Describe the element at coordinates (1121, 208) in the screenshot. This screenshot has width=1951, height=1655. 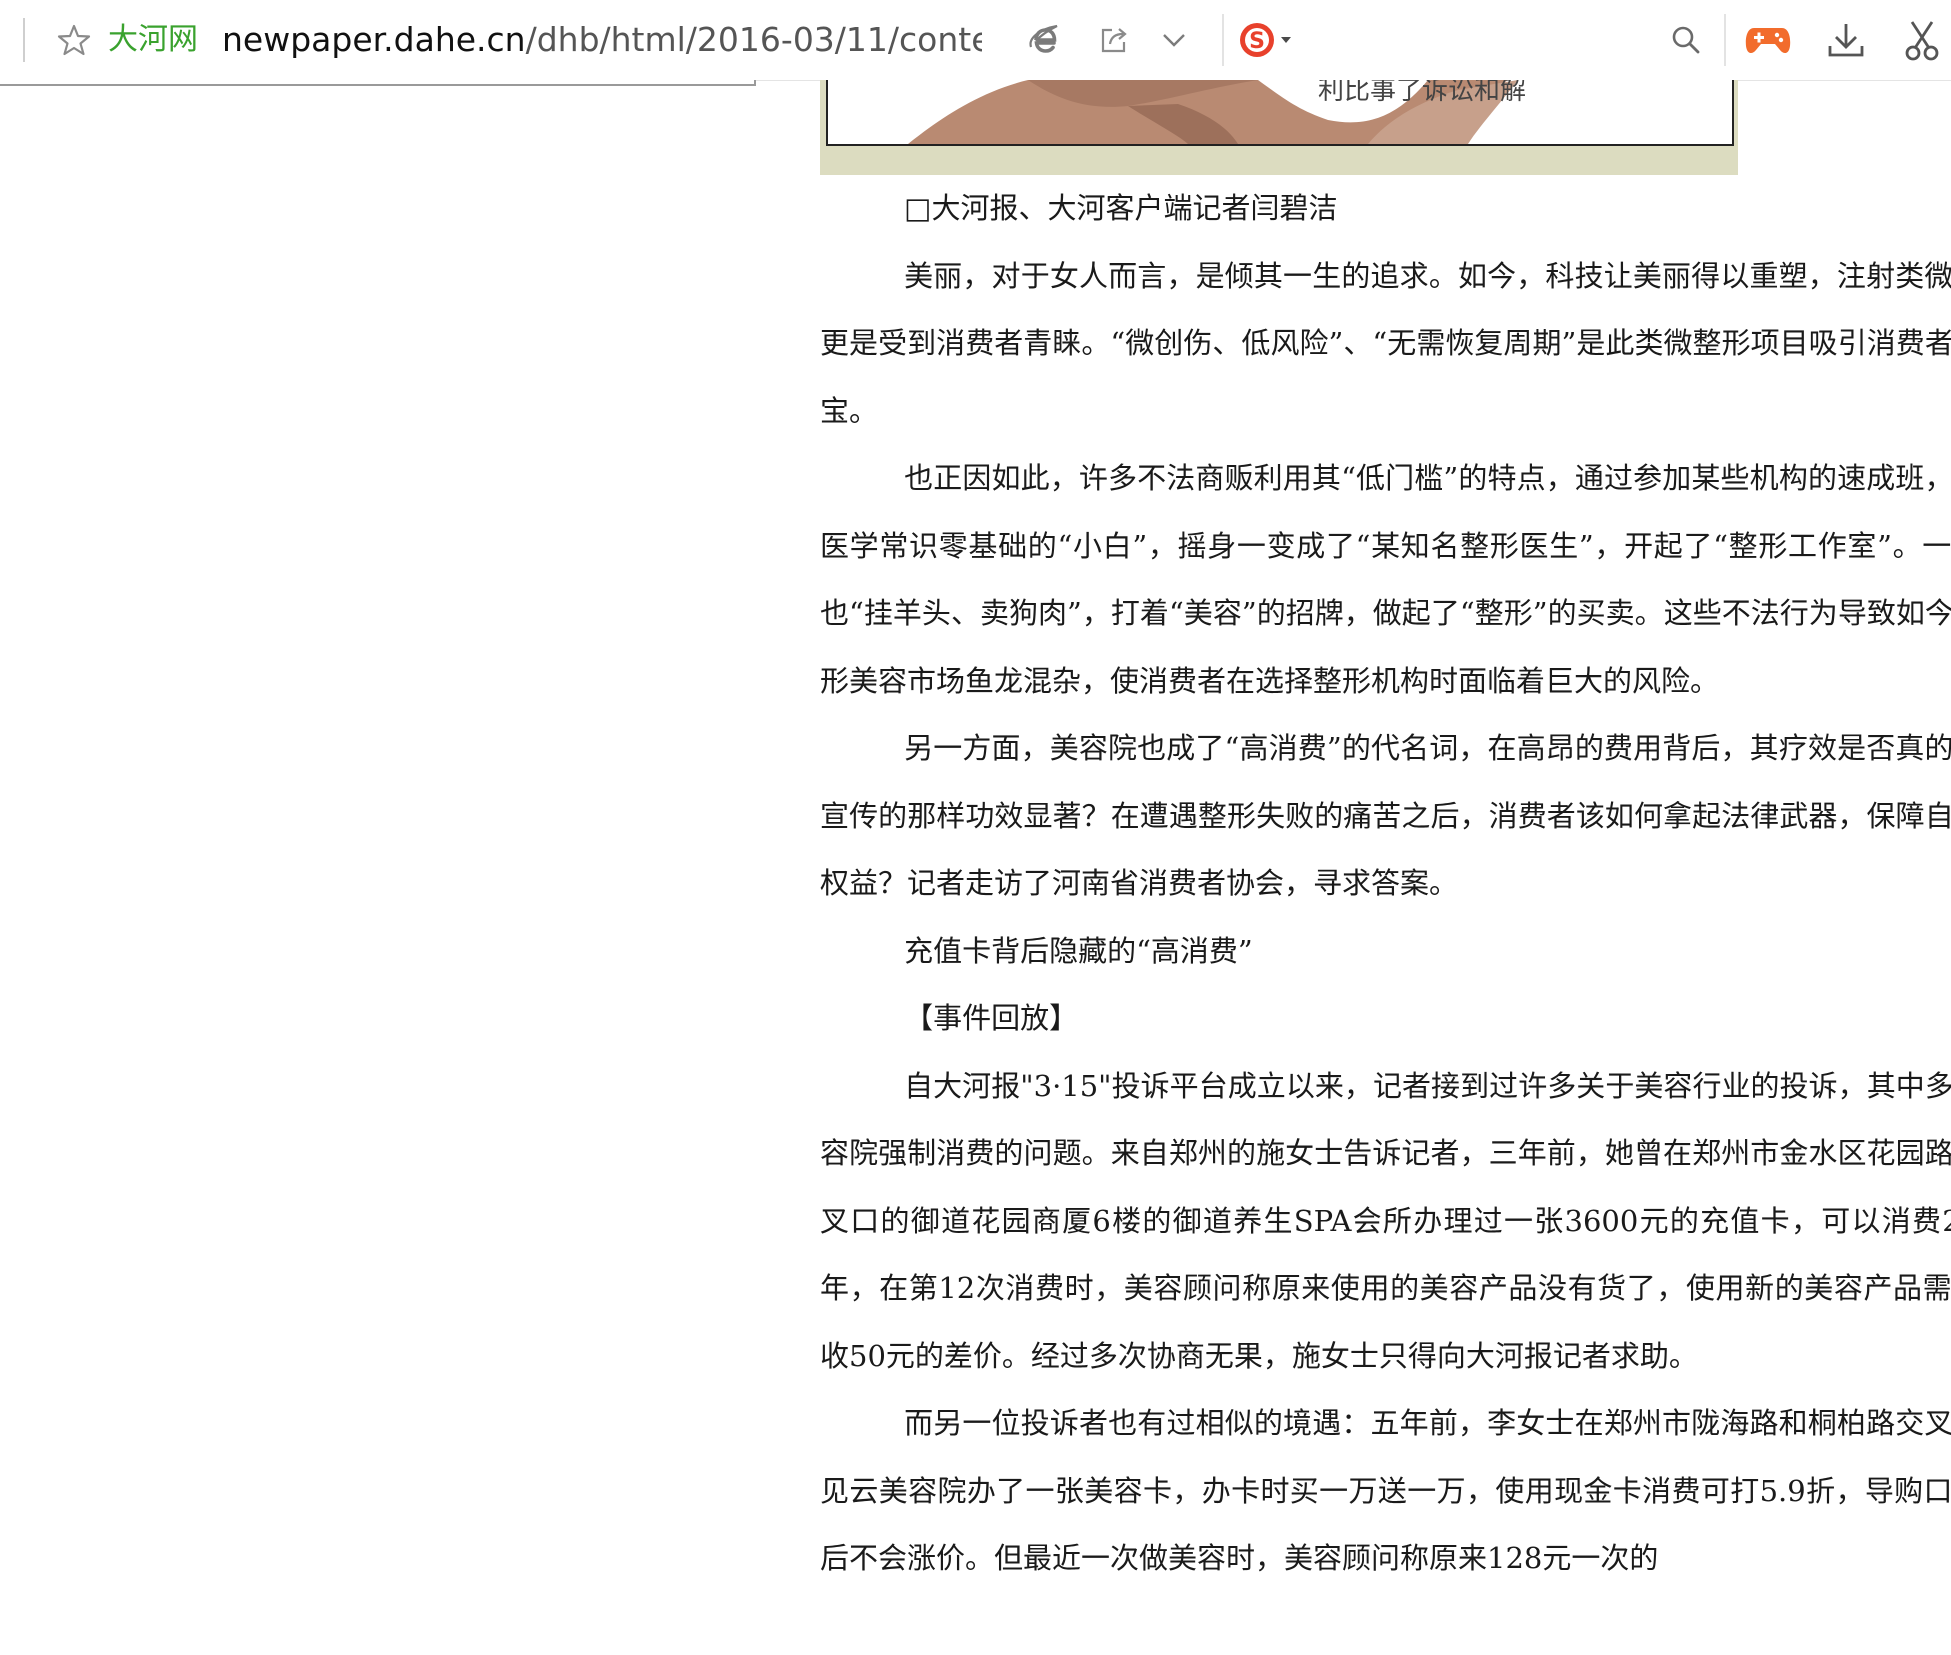
I see `byline: □大河报、大河客户端记者闫碧洁` at that location.